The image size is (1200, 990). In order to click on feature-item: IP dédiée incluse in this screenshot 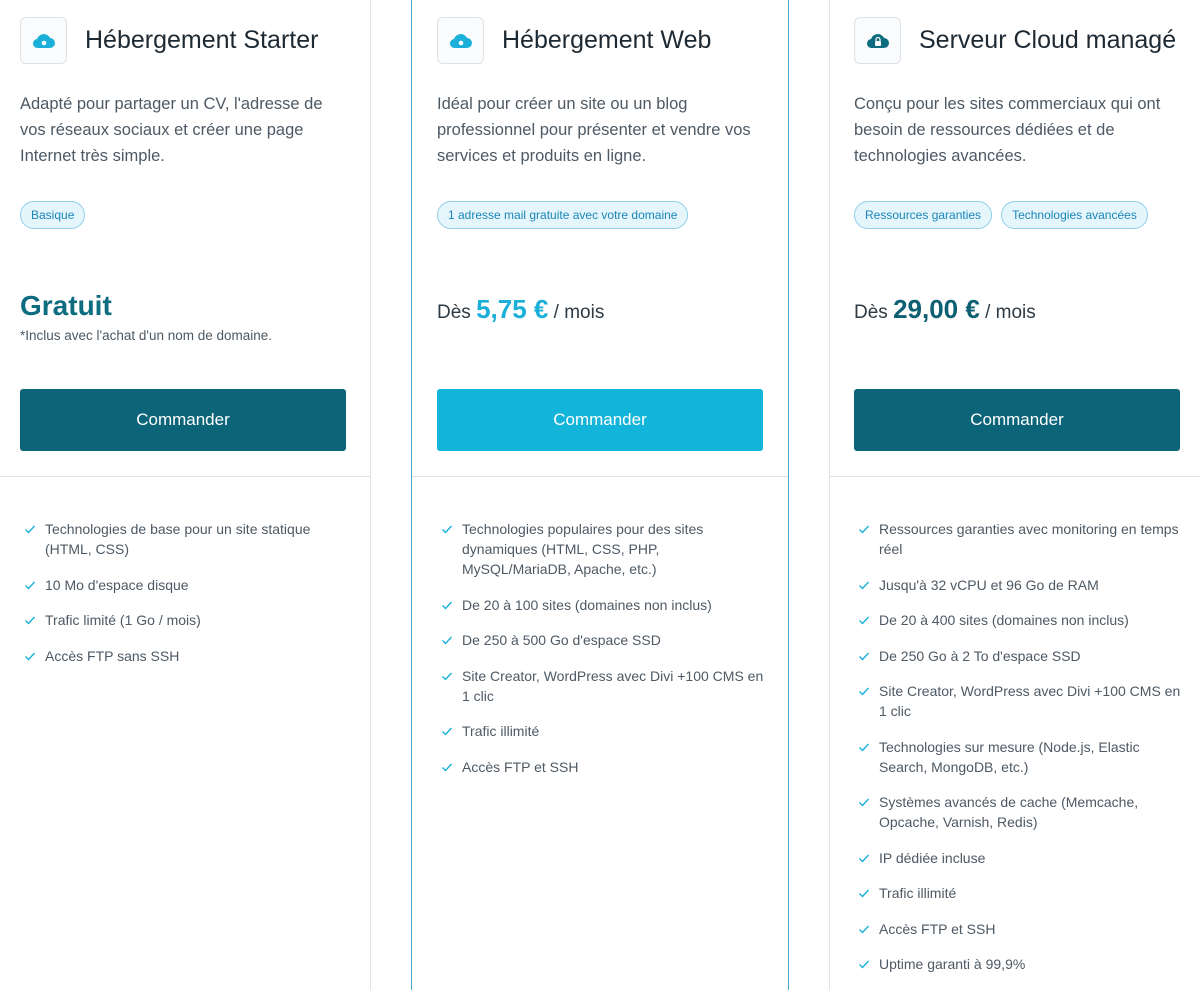, I will do `click(1021, 858)`.